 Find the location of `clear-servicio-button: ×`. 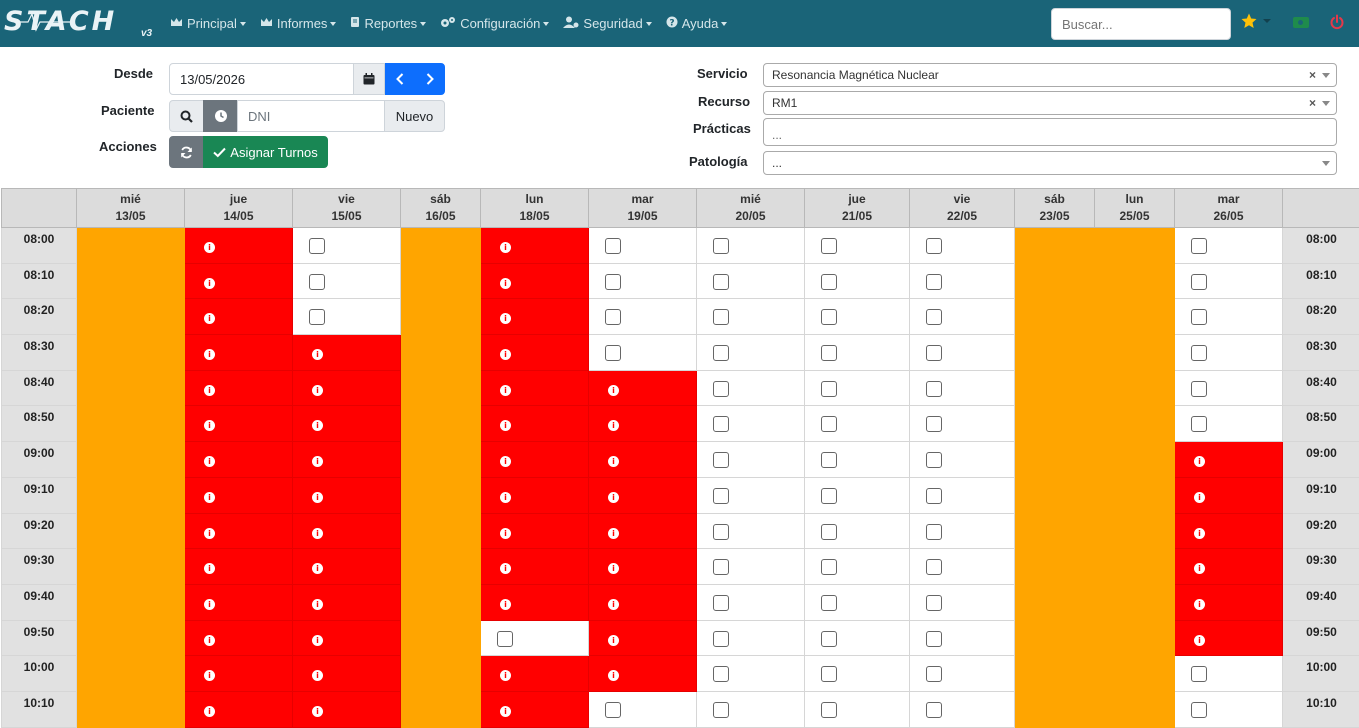

clear-servicio-button: × is located at coordinates (1312, 75).